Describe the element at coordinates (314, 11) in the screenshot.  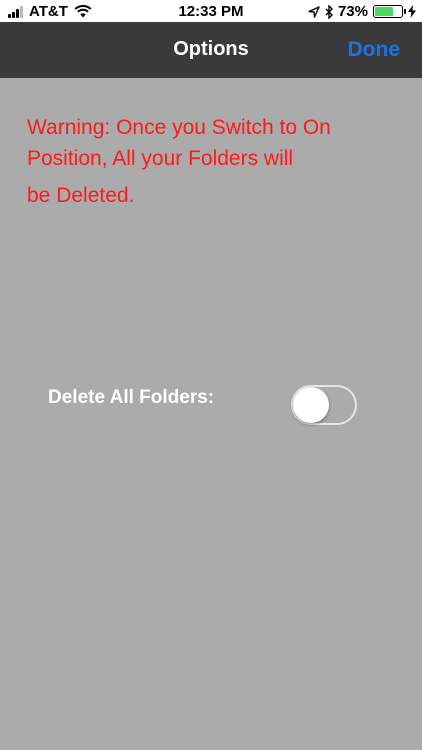
I see `location-arrow-icon` at that location.